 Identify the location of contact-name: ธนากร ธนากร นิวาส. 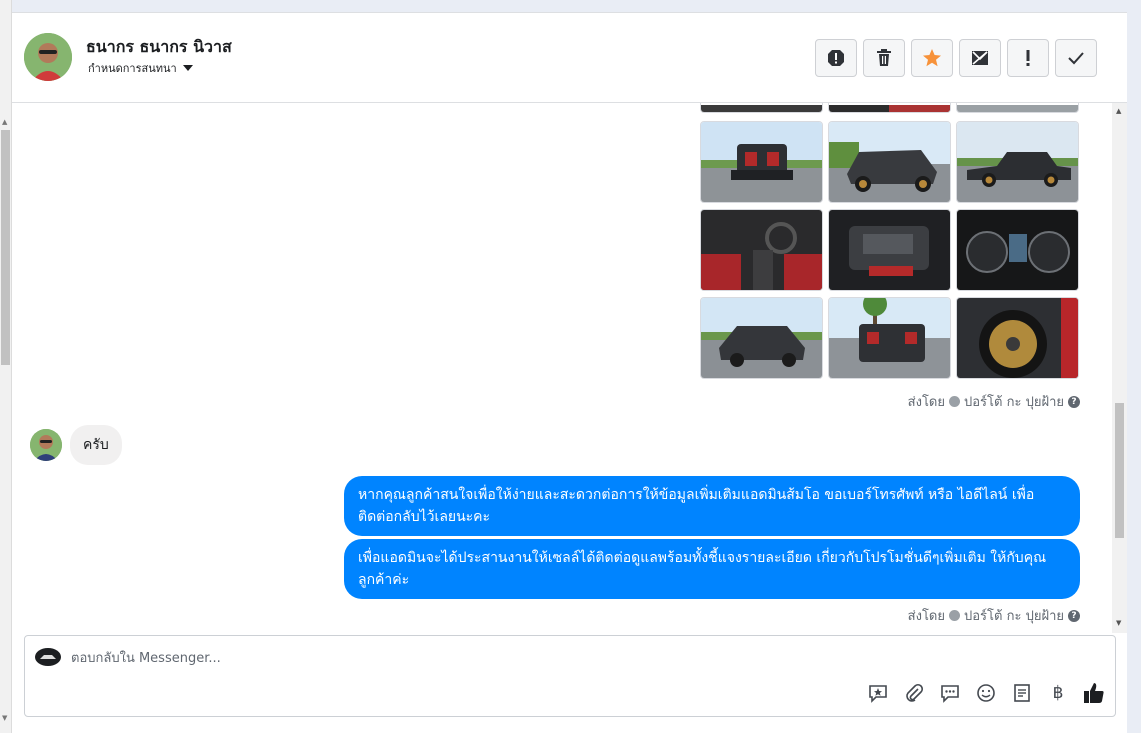
(159, 47).